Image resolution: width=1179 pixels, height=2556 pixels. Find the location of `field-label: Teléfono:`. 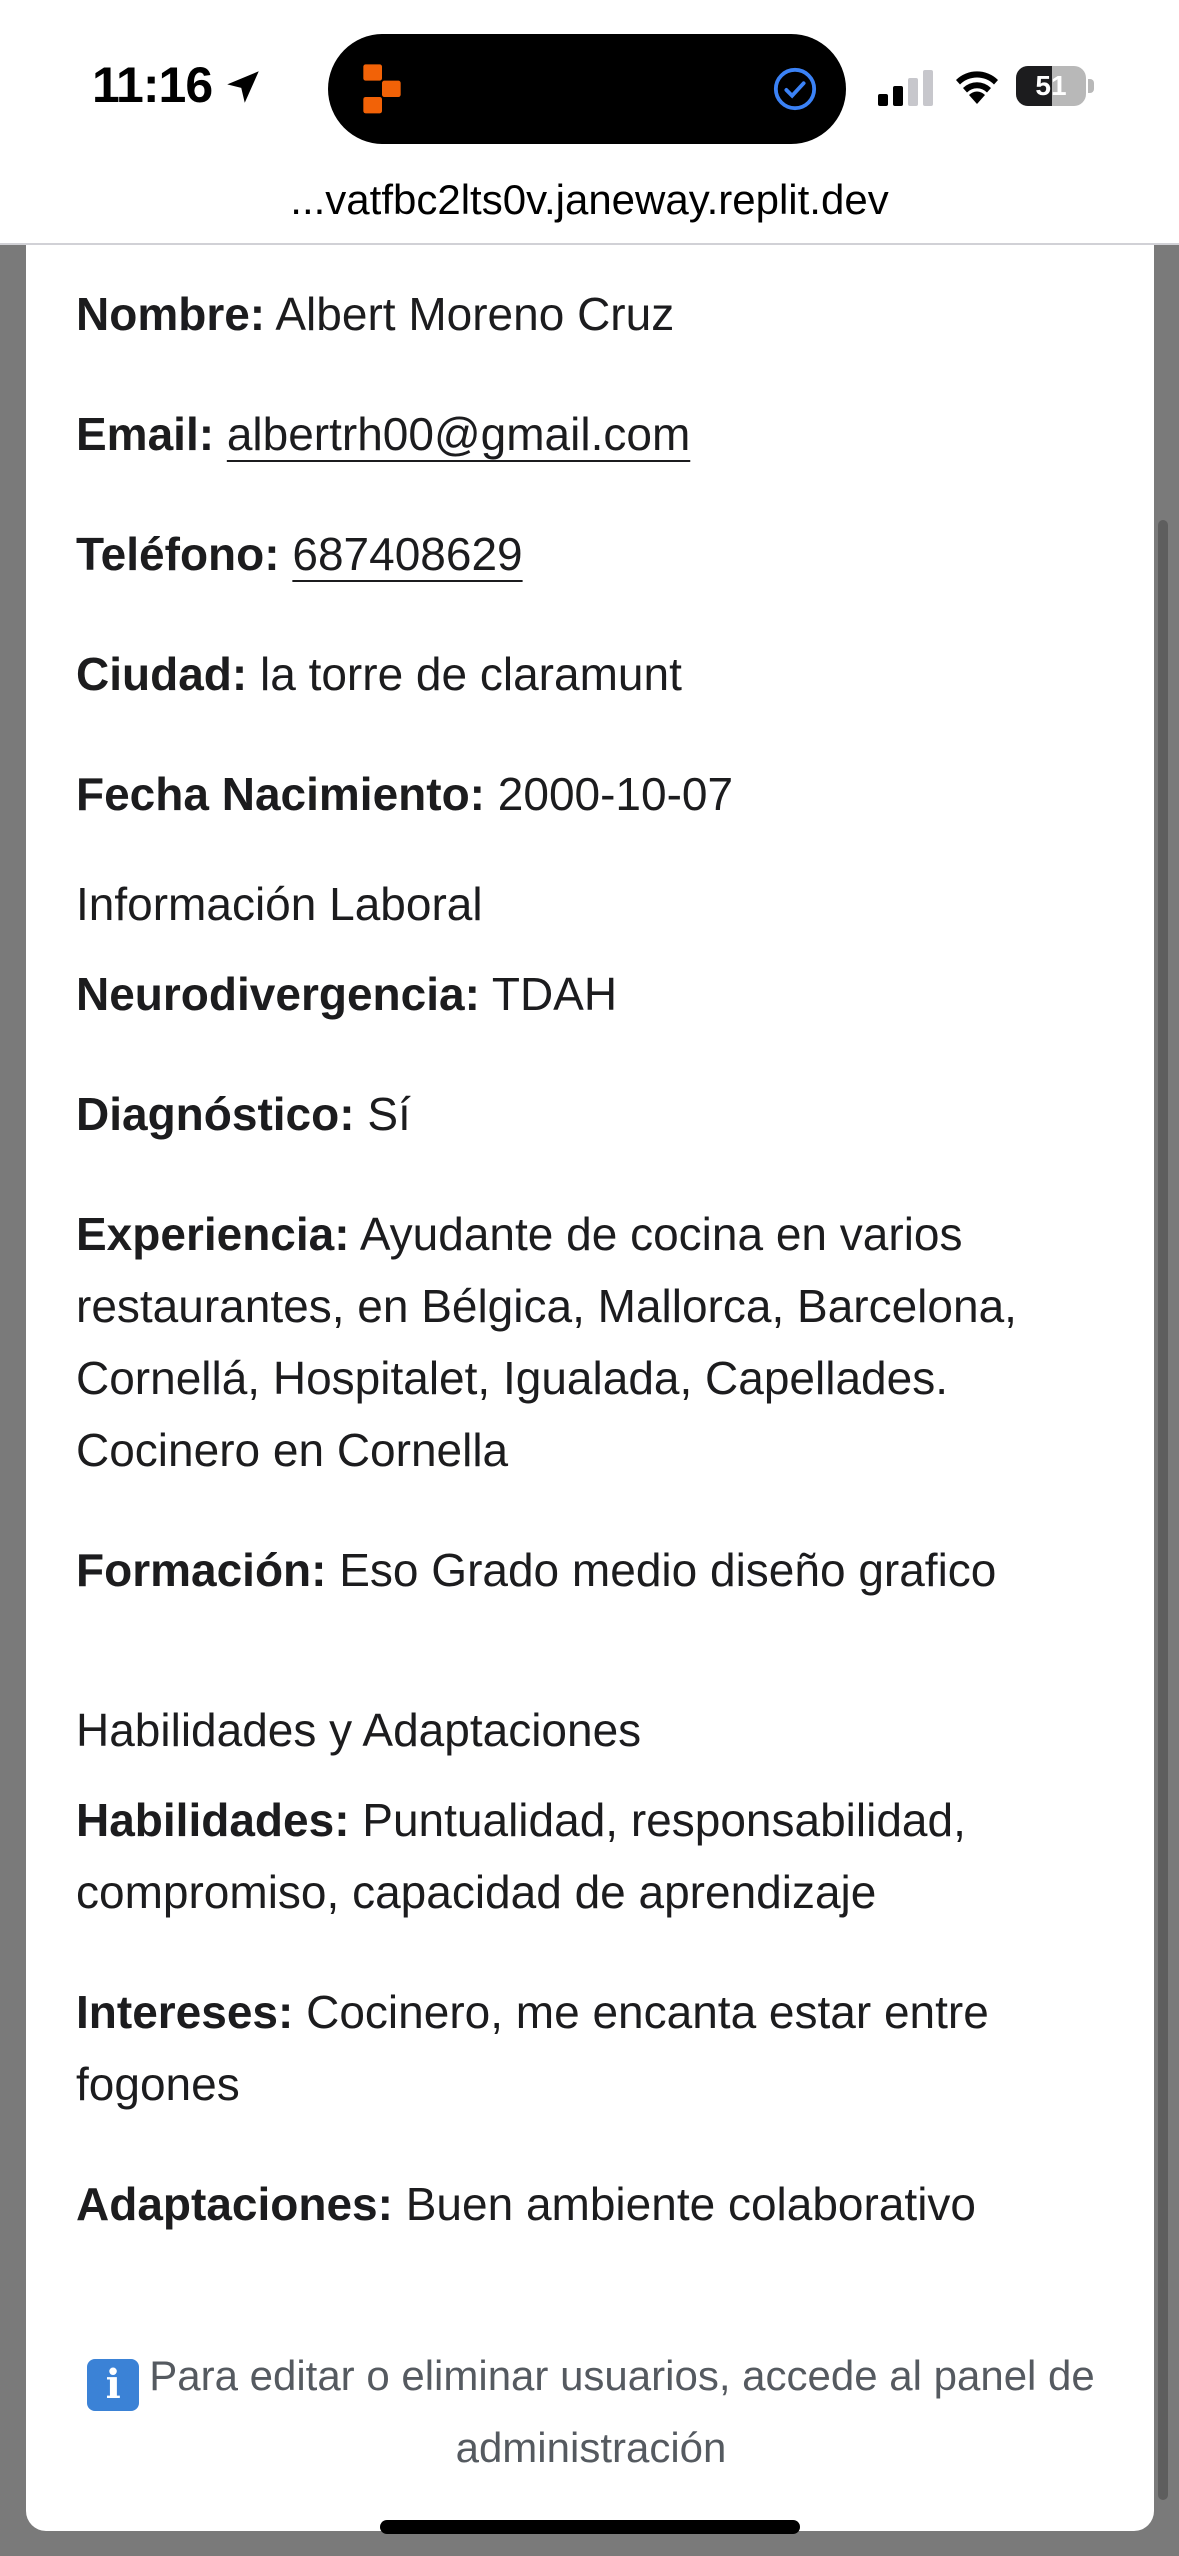

field-label: Teléfono: is located at coordinates (178, 554).